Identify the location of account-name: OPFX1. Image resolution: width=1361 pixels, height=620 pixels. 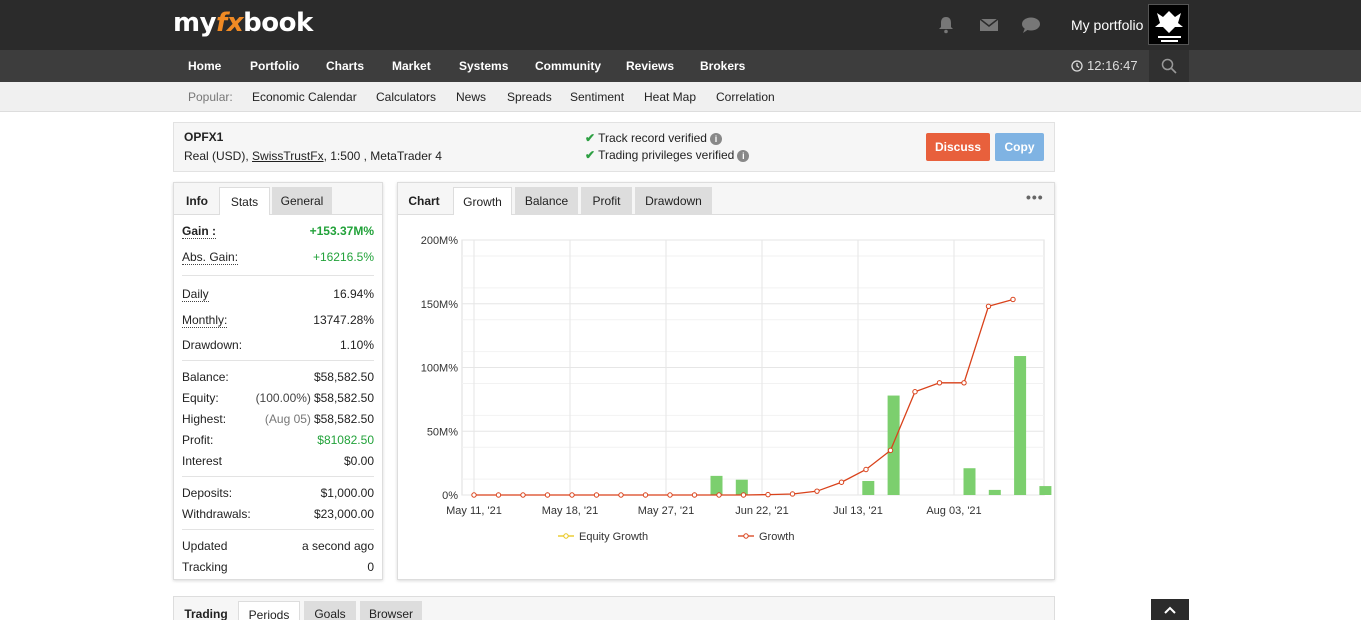
(204, 137).